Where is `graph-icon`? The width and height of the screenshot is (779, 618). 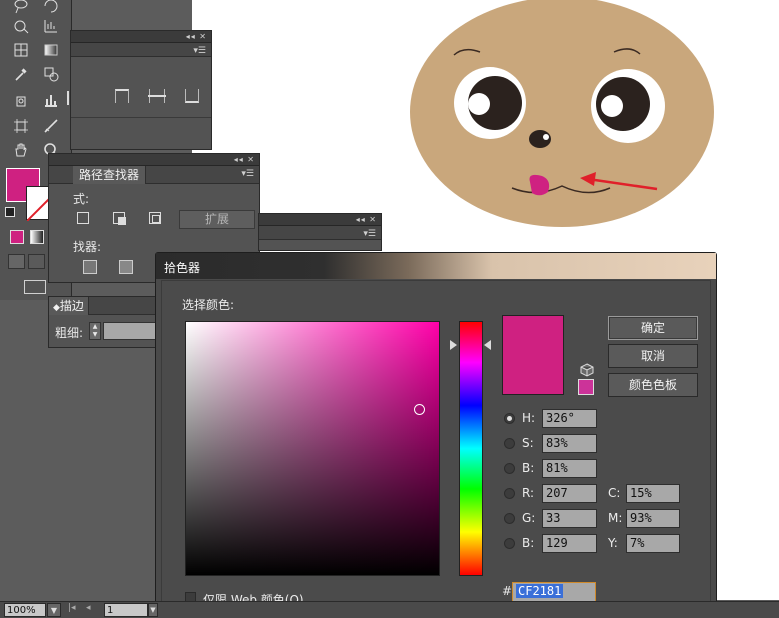
graph-icon is located at coordinates (51, 26).